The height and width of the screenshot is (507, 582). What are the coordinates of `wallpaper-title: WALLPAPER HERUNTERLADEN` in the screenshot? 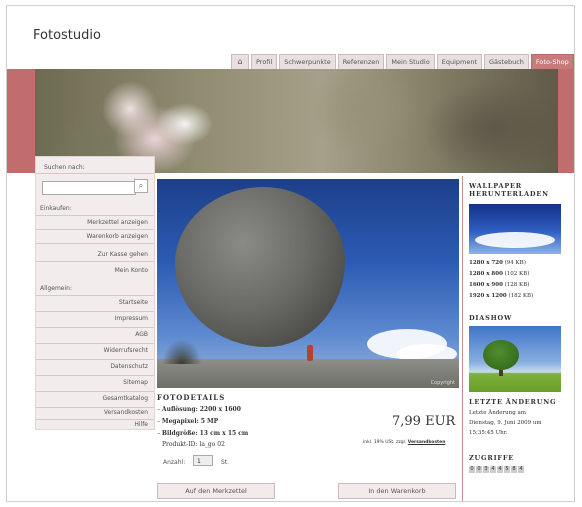 It's located at (509, 190).